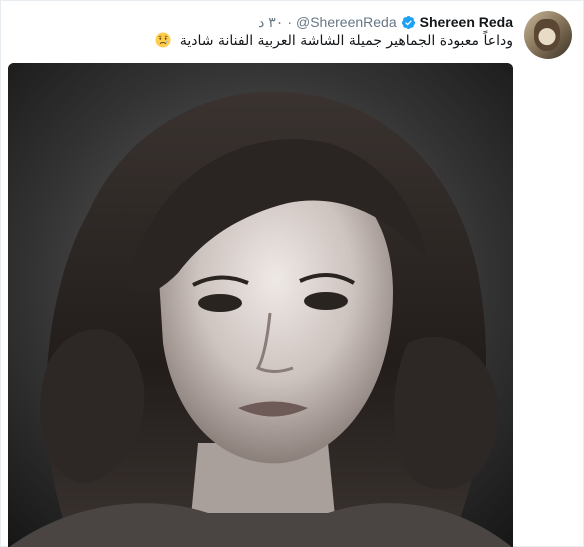  What do you see at coordinates (408, 22) in the screenshot?
I see `verified-badge-icon` at bounding box center [408, 22].